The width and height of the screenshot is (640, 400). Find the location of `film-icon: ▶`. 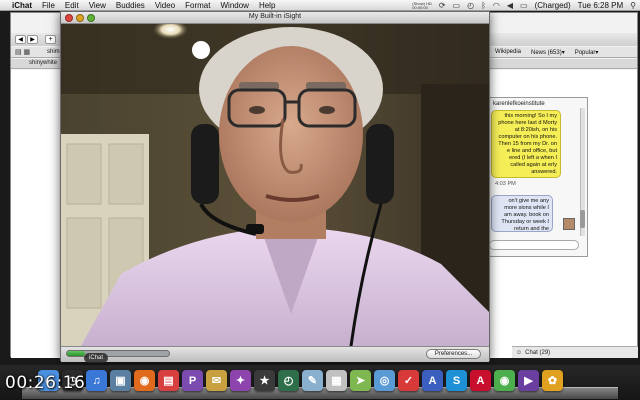

film-icon: ▶ is located at coordinates (528, 380).